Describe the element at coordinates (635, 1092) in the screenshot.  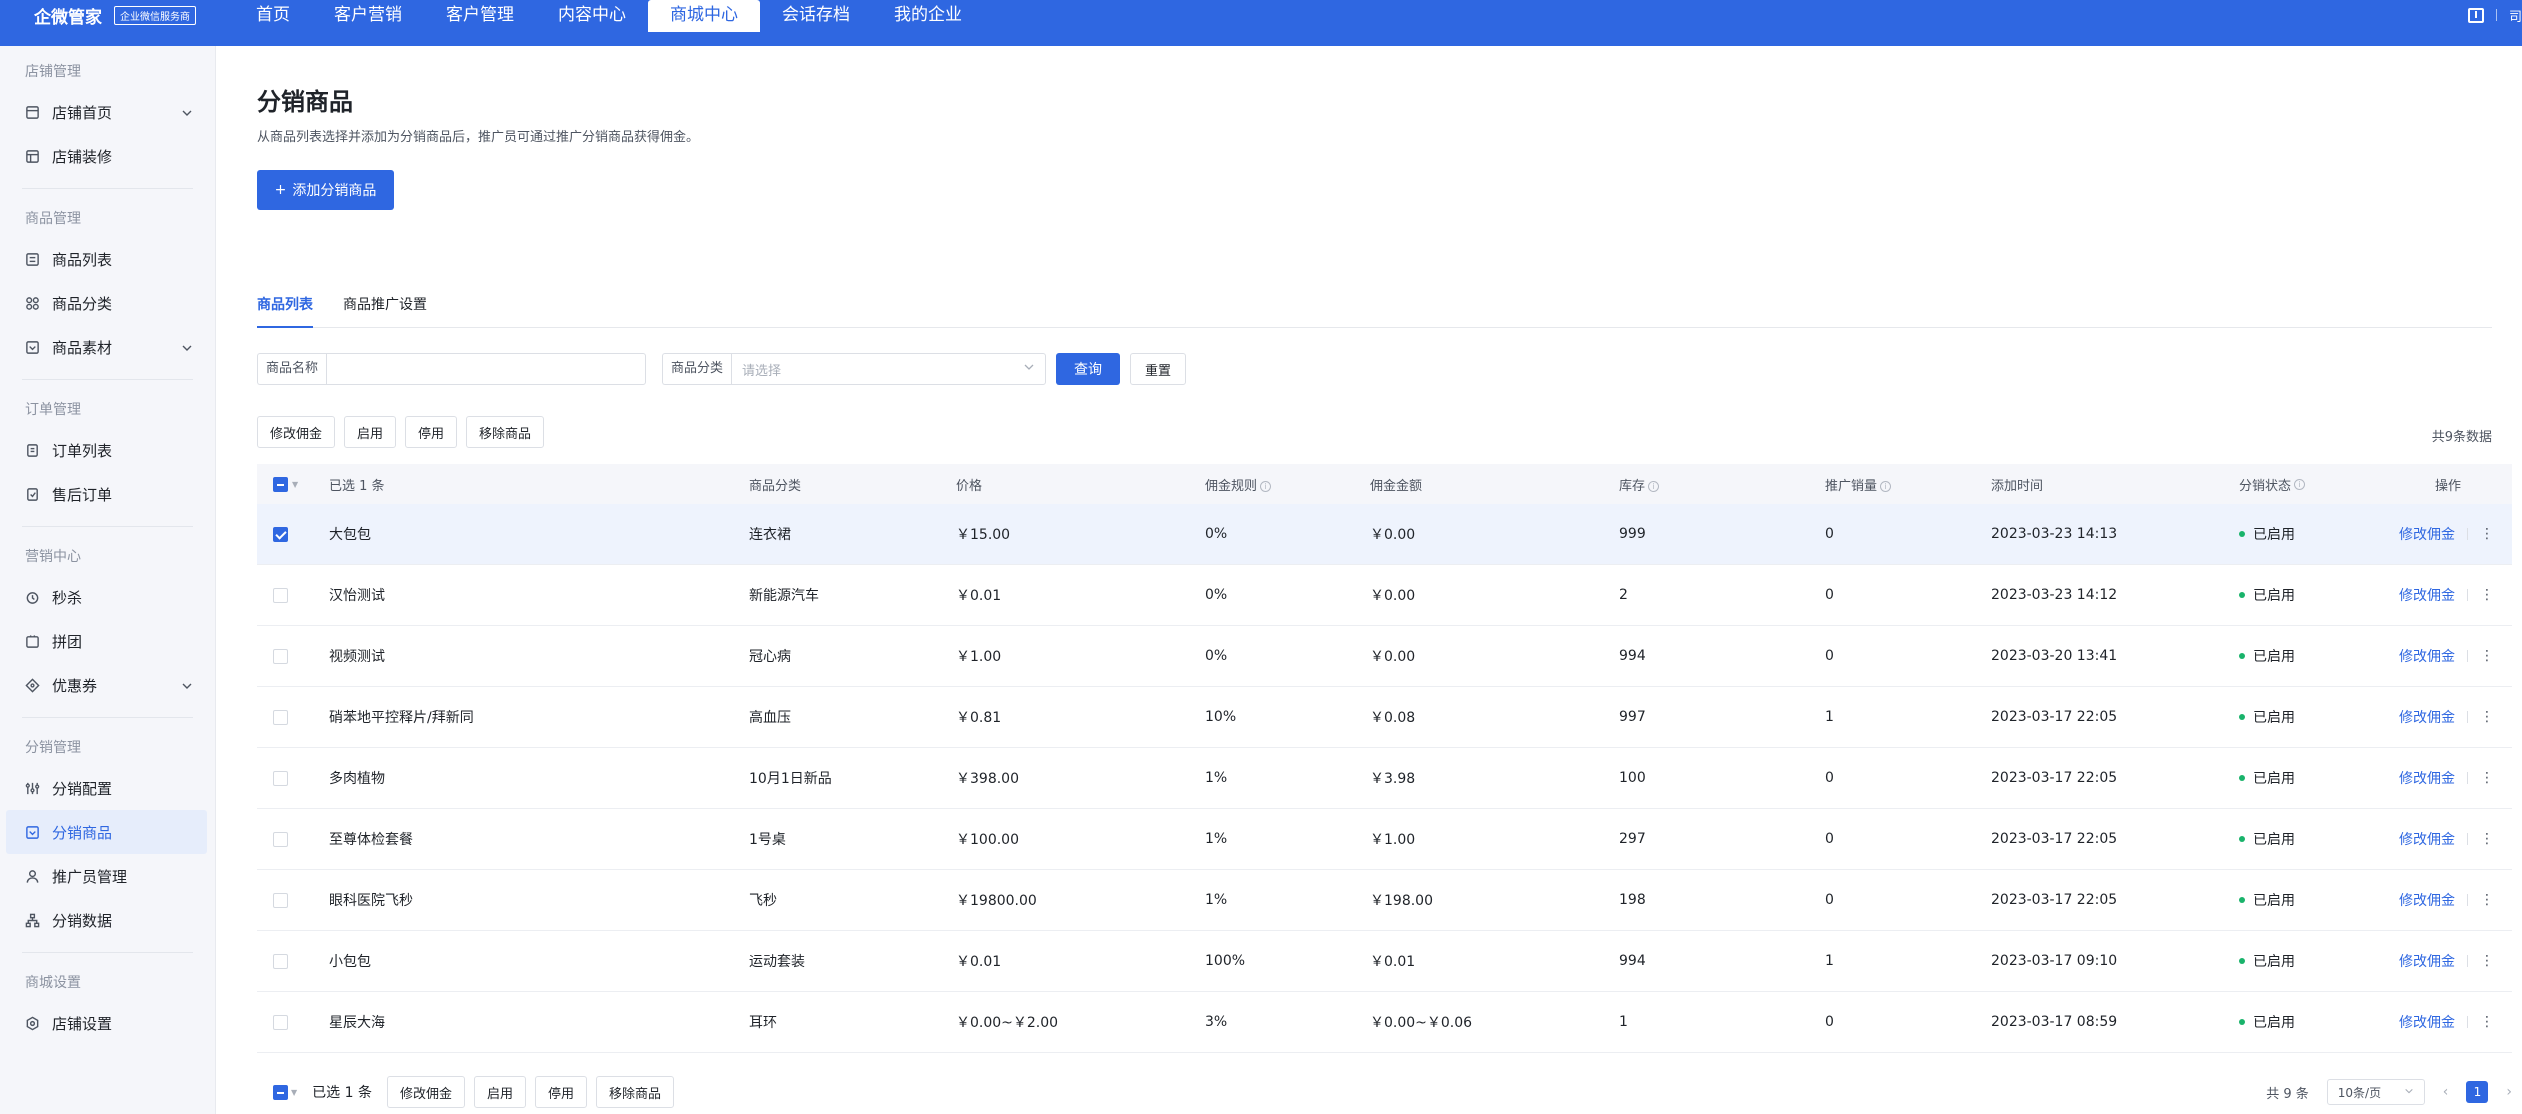
I see `footer-remove-goods-button: 移除商品` at that location.